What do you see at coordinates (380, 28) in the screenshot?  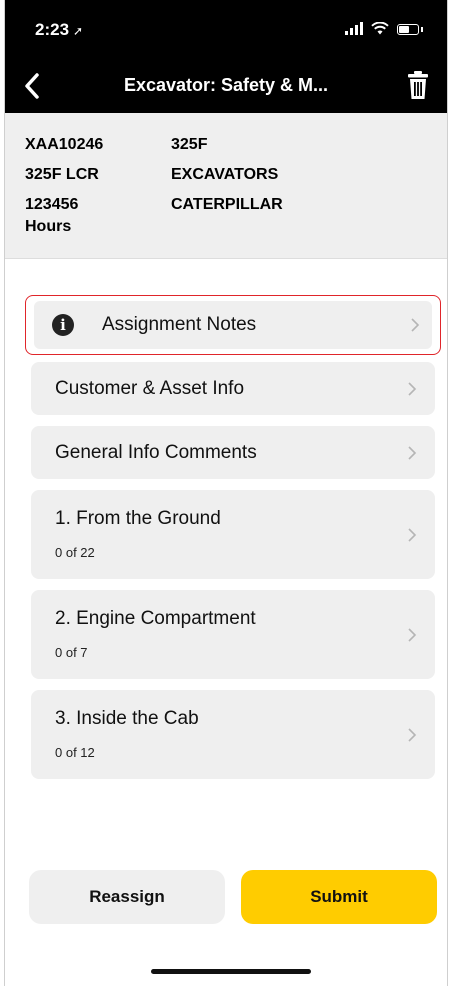 I see `wifi-icon` at bounding box center [380, 28].